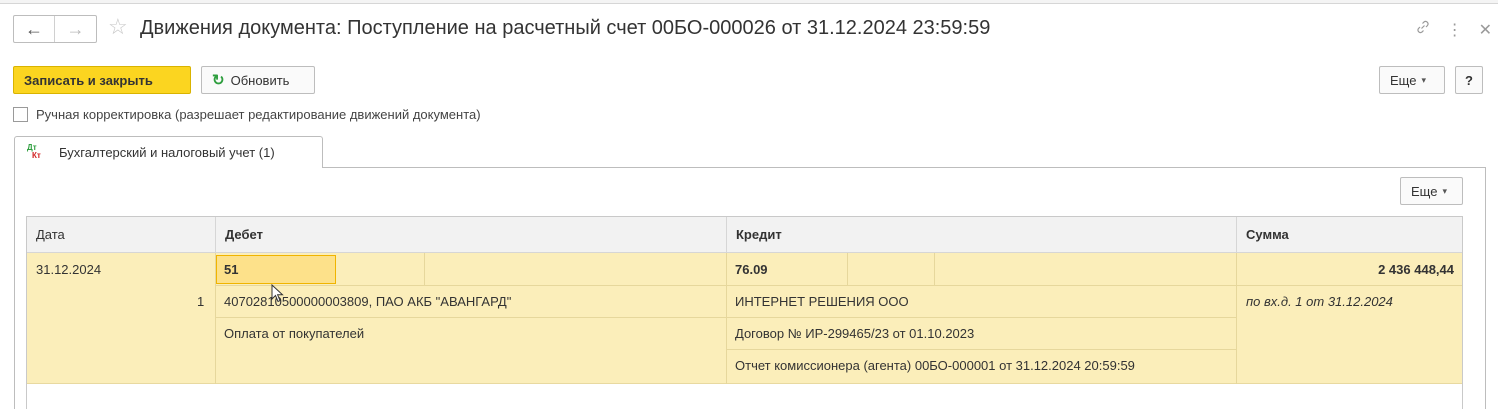 The width and height of the screenshot is (1498, 409). Describe the element at coordinates (1416, 269) in the screenshot. I see `cell-sum: 2 436 448,44` at that location.